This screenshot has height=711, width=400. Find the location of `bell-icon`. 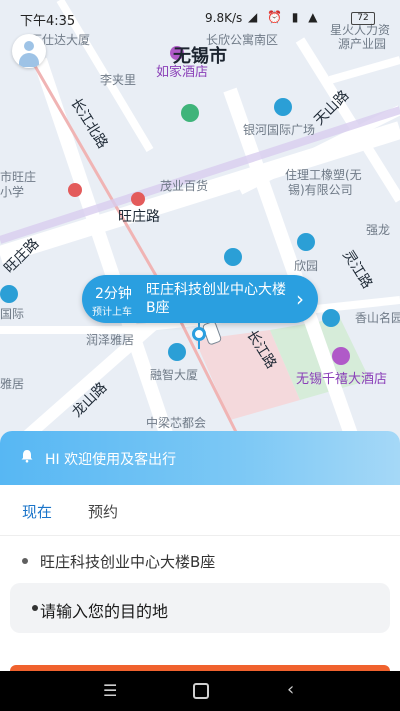

bell-icon is located at coordinates (27, 456).